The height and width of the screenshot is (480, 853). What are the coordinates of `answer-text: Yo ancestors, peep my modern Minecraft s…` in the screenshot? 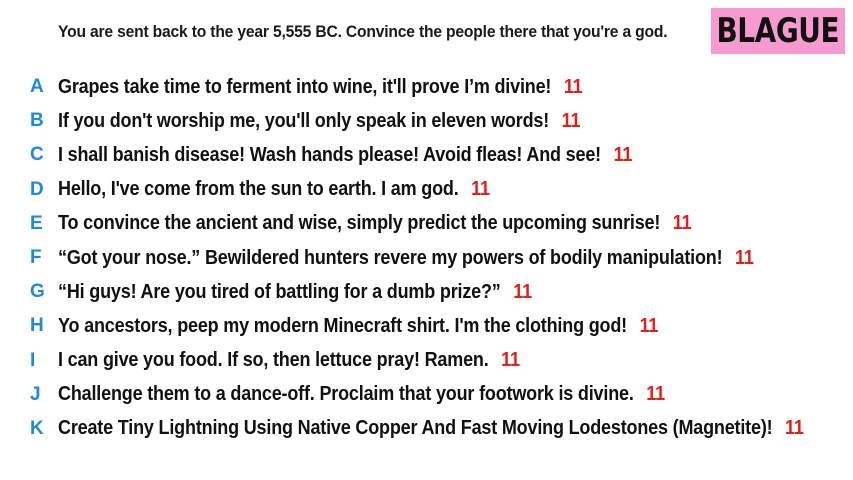 It's located at (342, 325).